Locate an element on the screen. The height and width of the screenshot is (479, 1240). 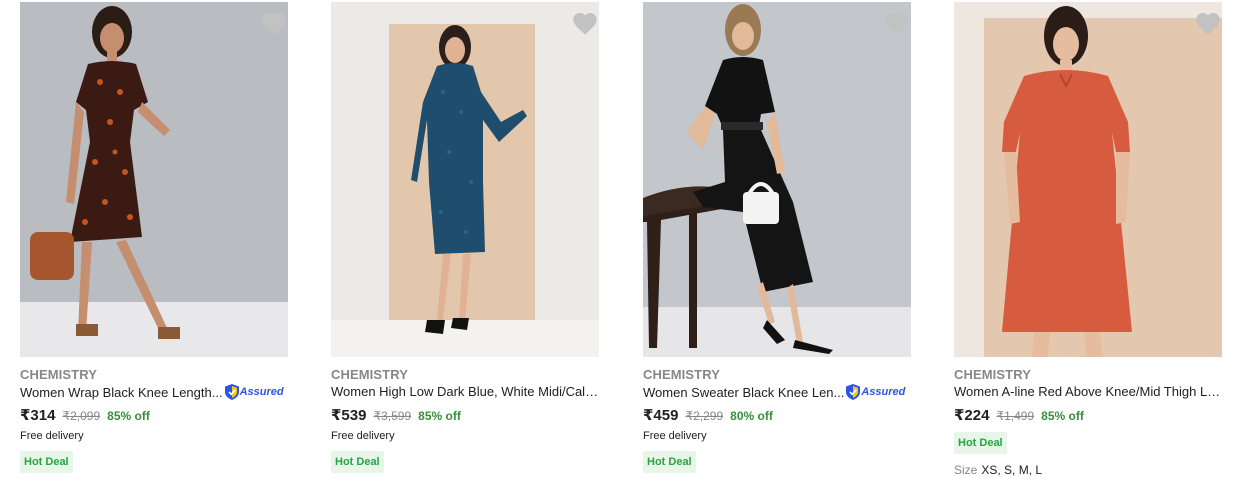
original-price: ₹2,099 is located at coordinates (81, 416).